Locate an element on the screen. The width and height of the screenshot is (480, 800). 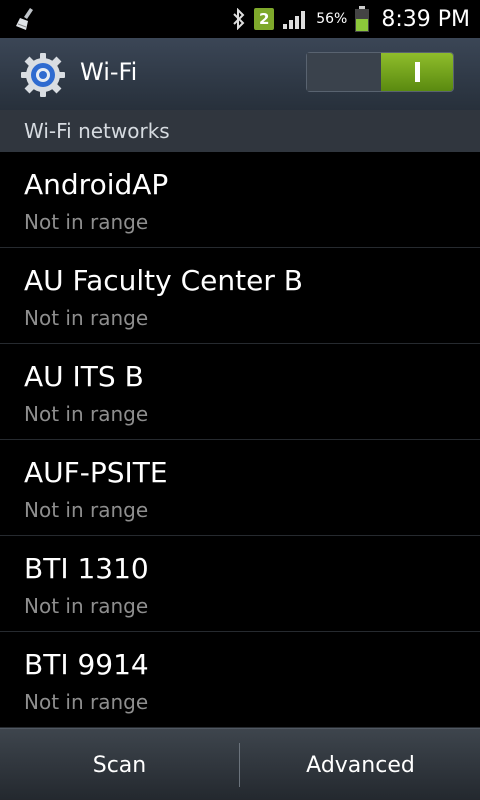
section-header: Wi-Fi networks is located at coordinates (240, 131).